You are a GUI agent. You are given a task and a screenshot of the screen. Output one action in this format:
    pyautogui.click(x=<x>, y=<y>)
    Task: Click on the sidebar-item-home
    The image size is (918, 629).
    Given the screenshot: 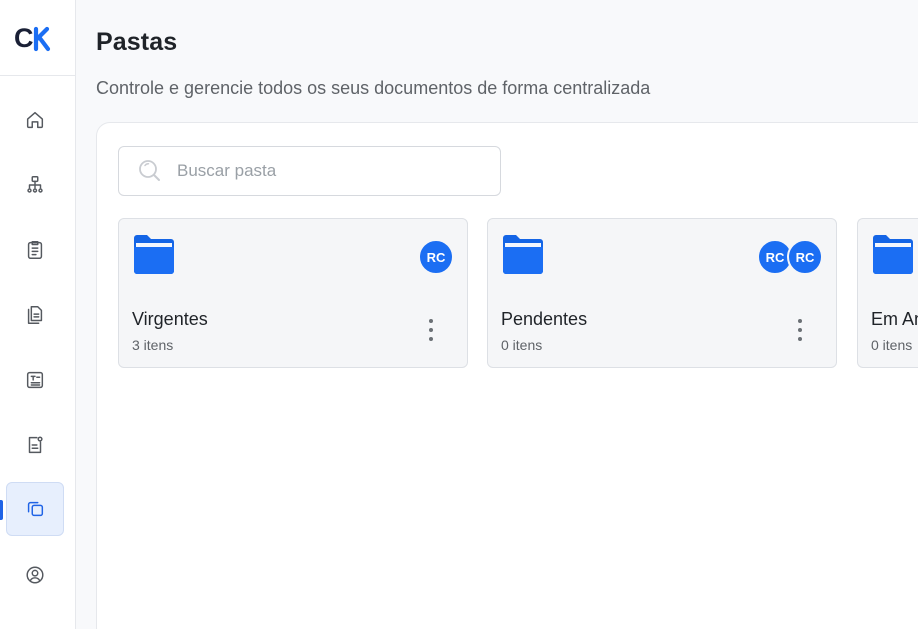 What is the action you would take?
    pyautogui.click(x=35, y=120)
    